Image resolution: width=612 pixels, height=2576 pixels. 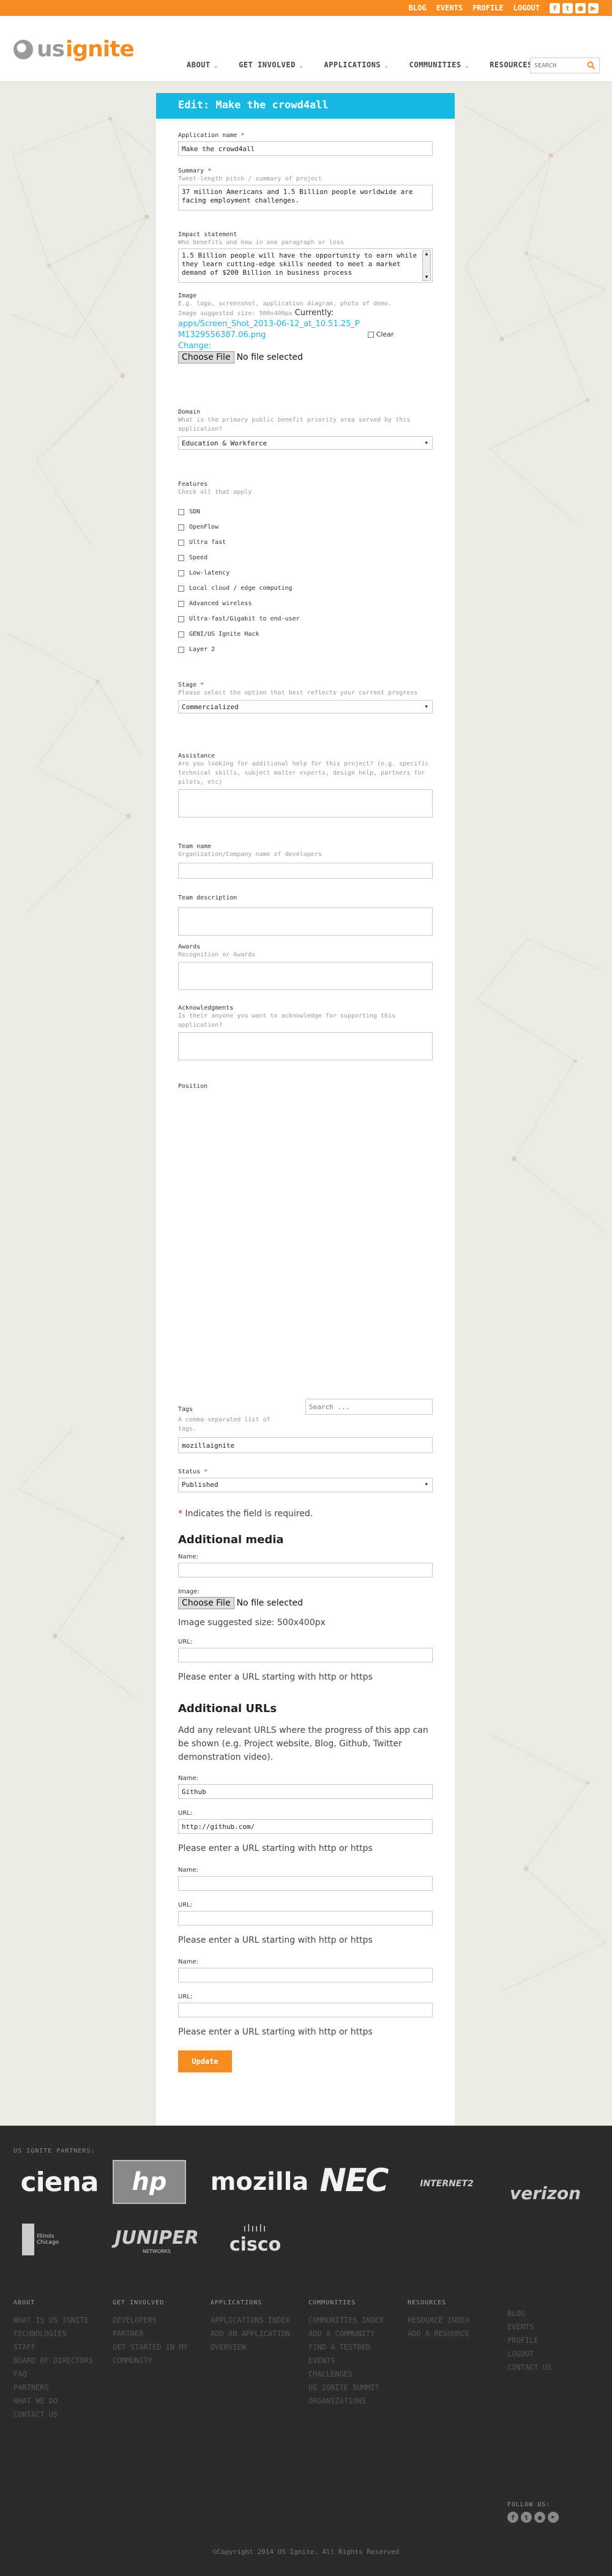 What do you see at coordinates (58, 2239) in the screenshot?
I see `partner-logo-illinois: Illinois Chicago` at bounding box center [58, 2239].